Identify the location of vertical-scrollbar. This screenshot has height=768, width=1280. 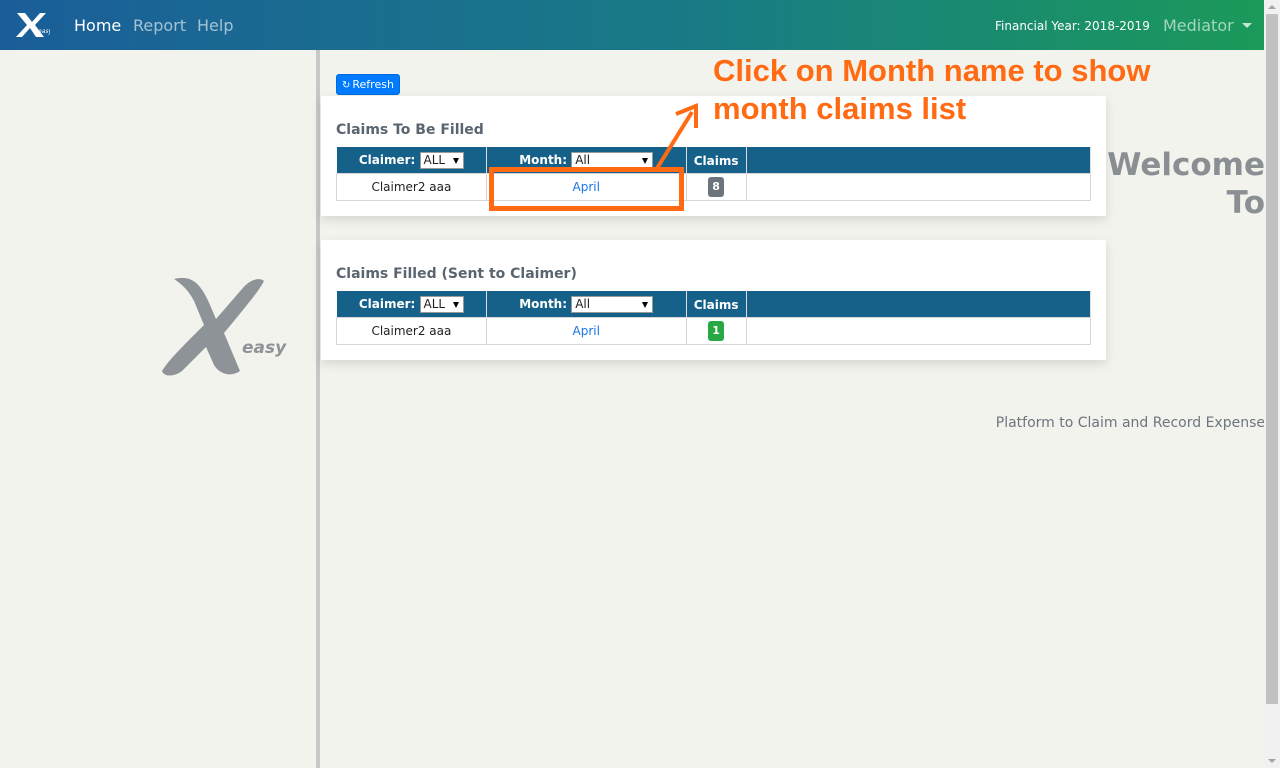
(1272, 384).